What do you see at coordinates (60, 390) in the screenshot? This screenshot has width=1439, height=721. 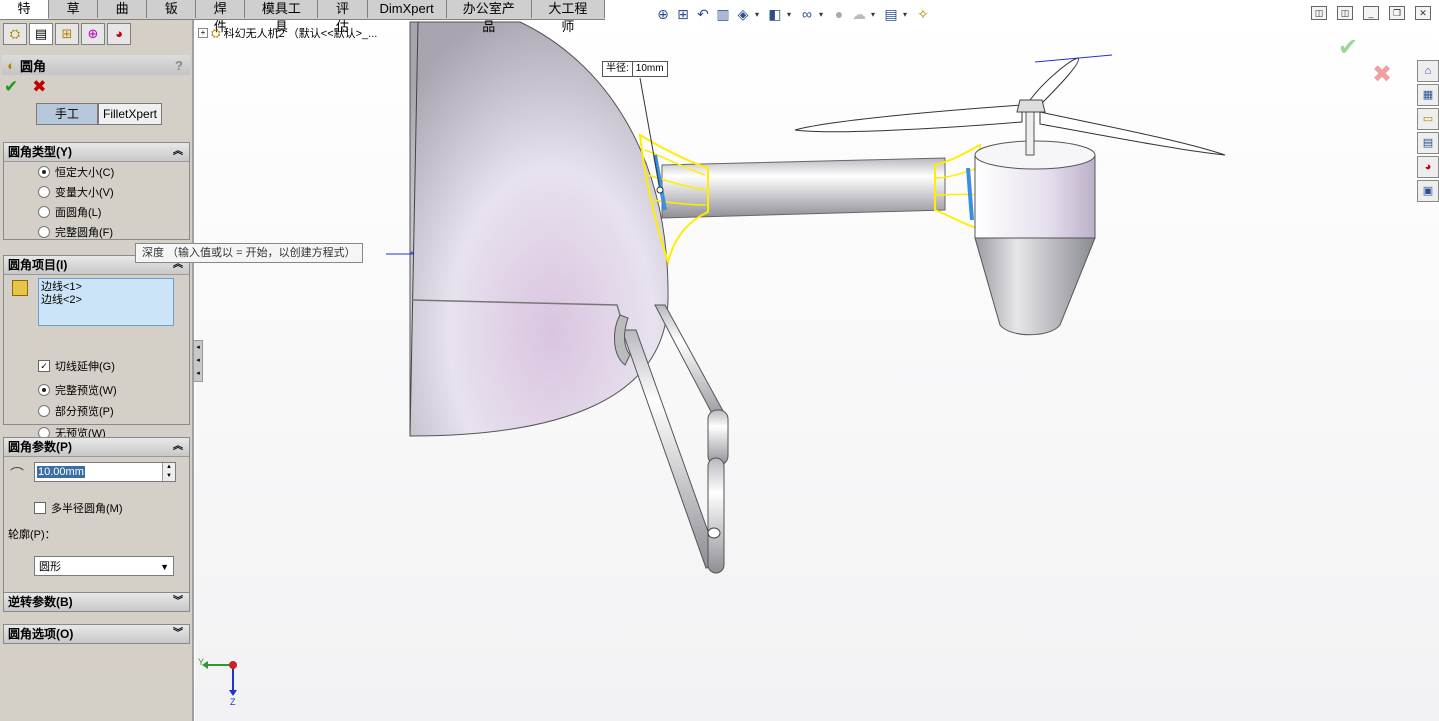 I see `preview-full: 完整预览(W)` at bounding box center [60, 390].